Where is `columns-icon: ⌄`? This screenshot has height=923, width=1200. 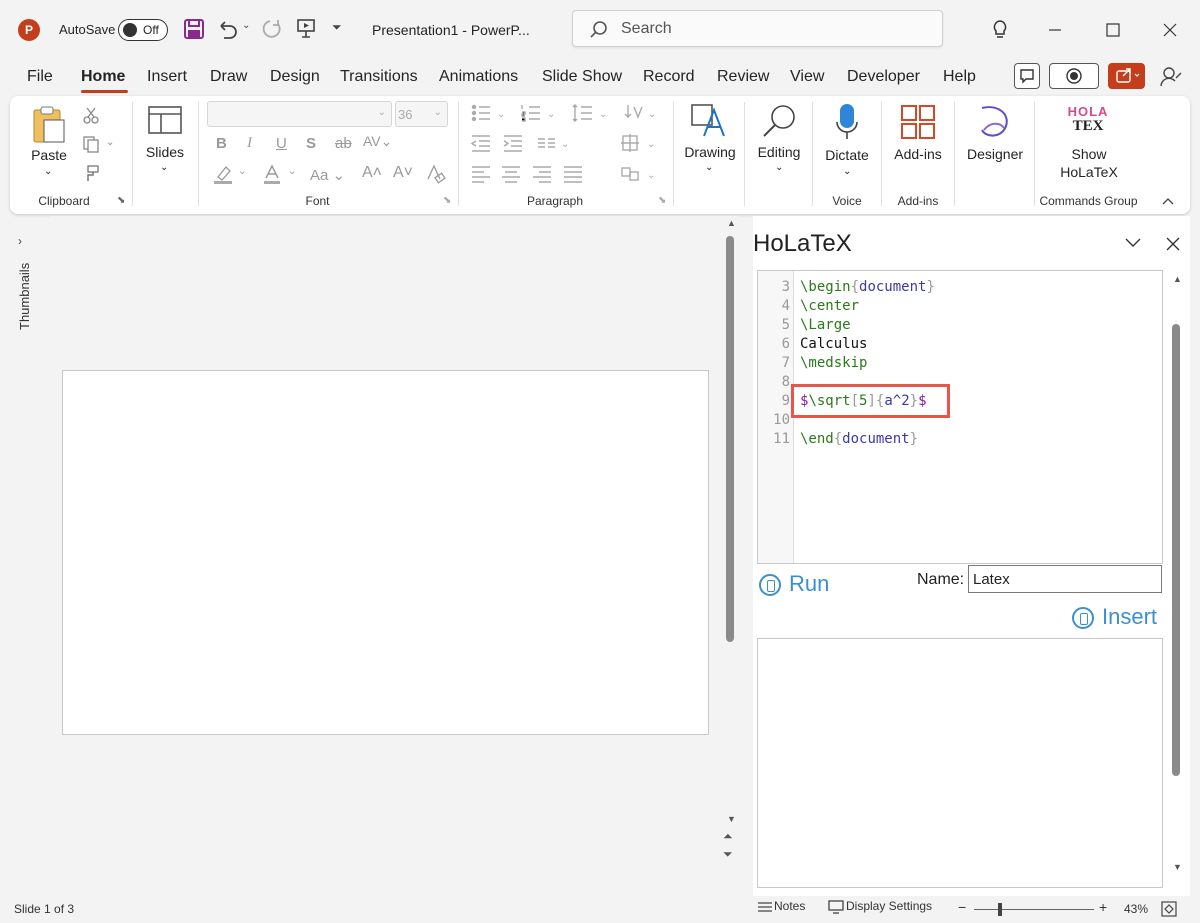 columns-icon: ⌄ is located at coordinates (554, 144).